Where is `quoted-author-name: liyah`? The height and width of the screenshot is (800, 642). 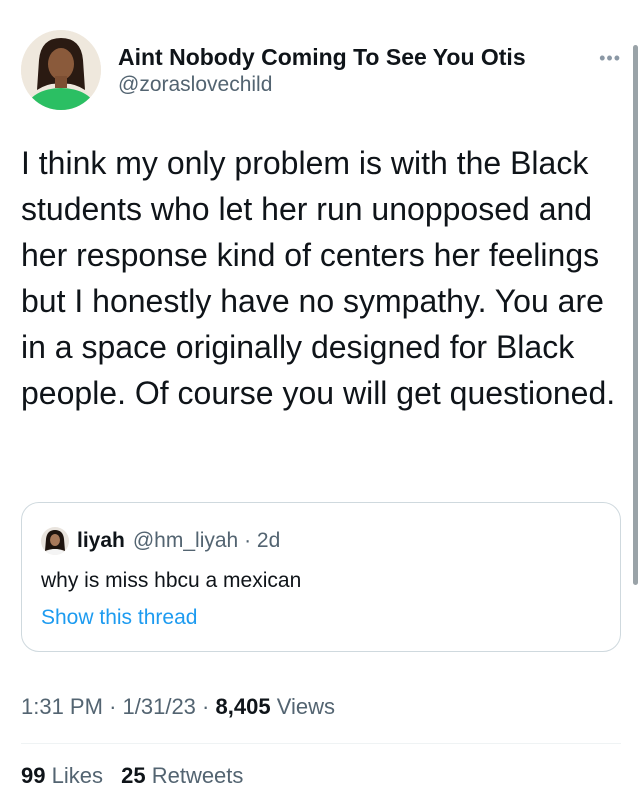 quoted-author-name: liyah is located at coordinates (101, 541).